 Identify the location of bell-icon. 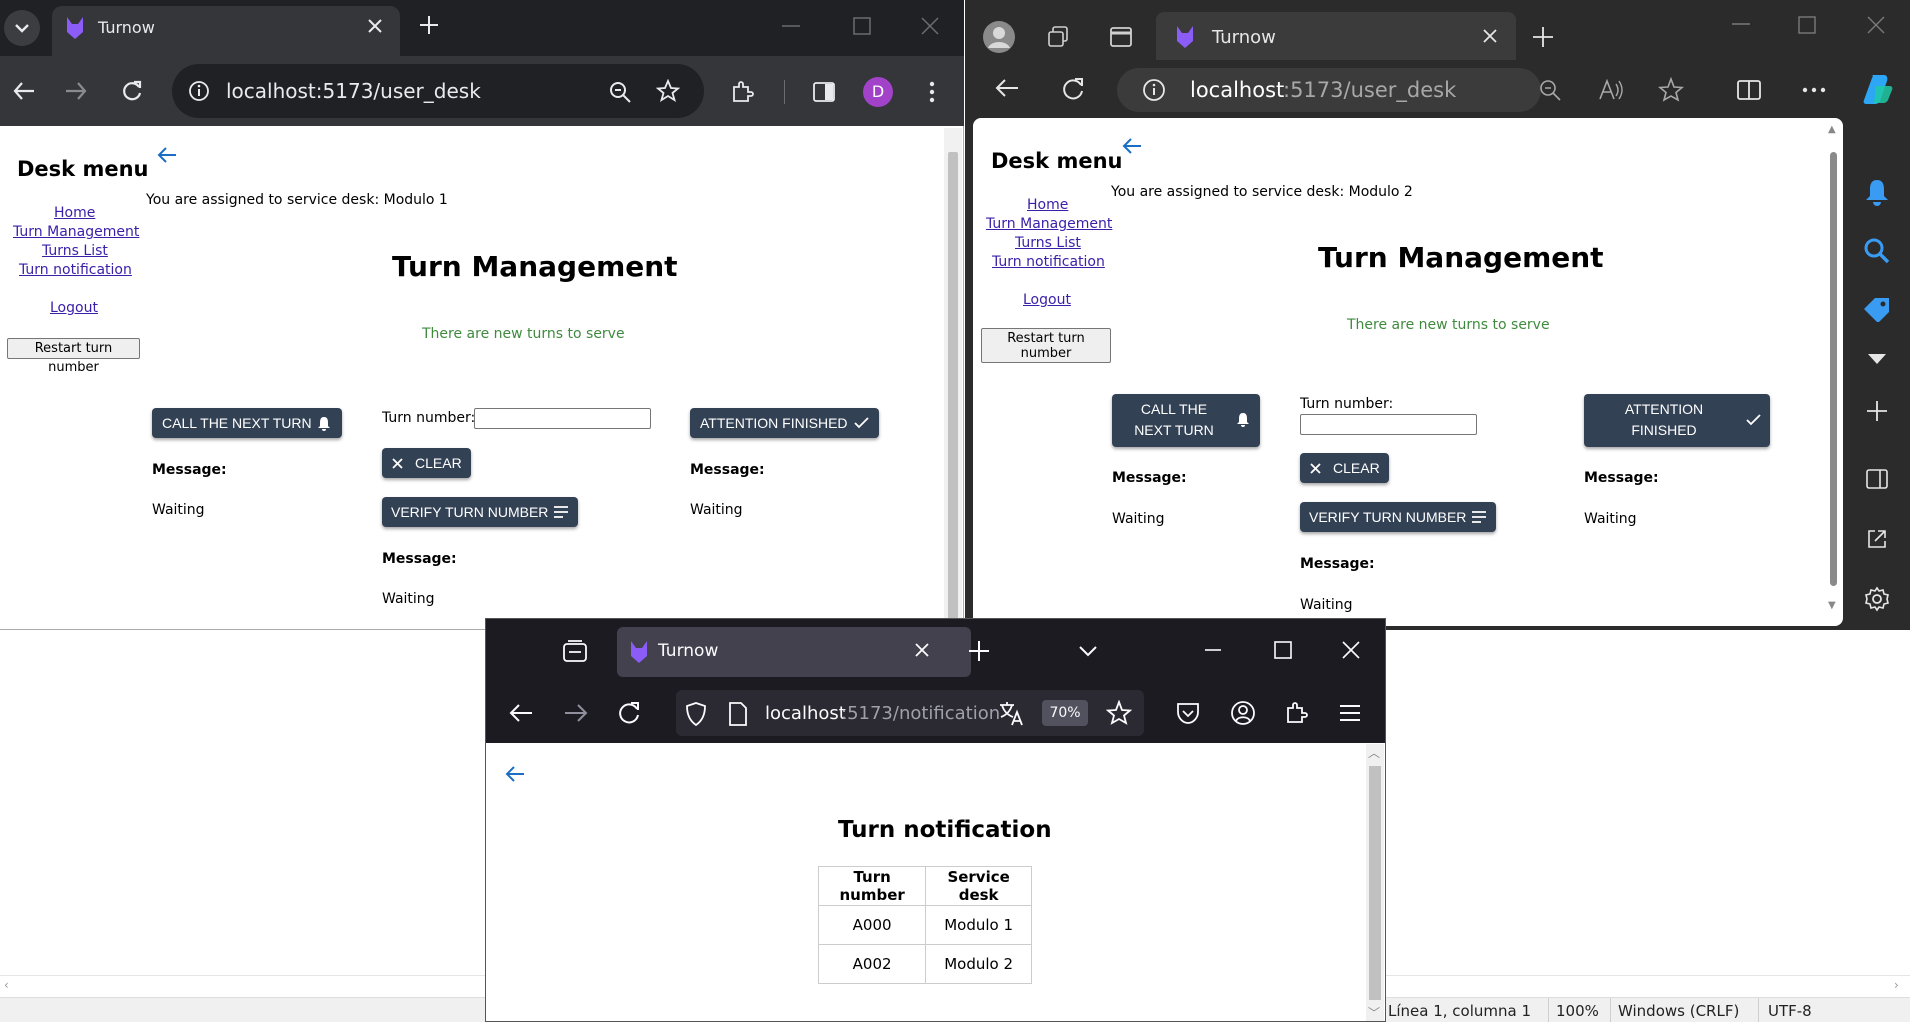
(1877, 192).